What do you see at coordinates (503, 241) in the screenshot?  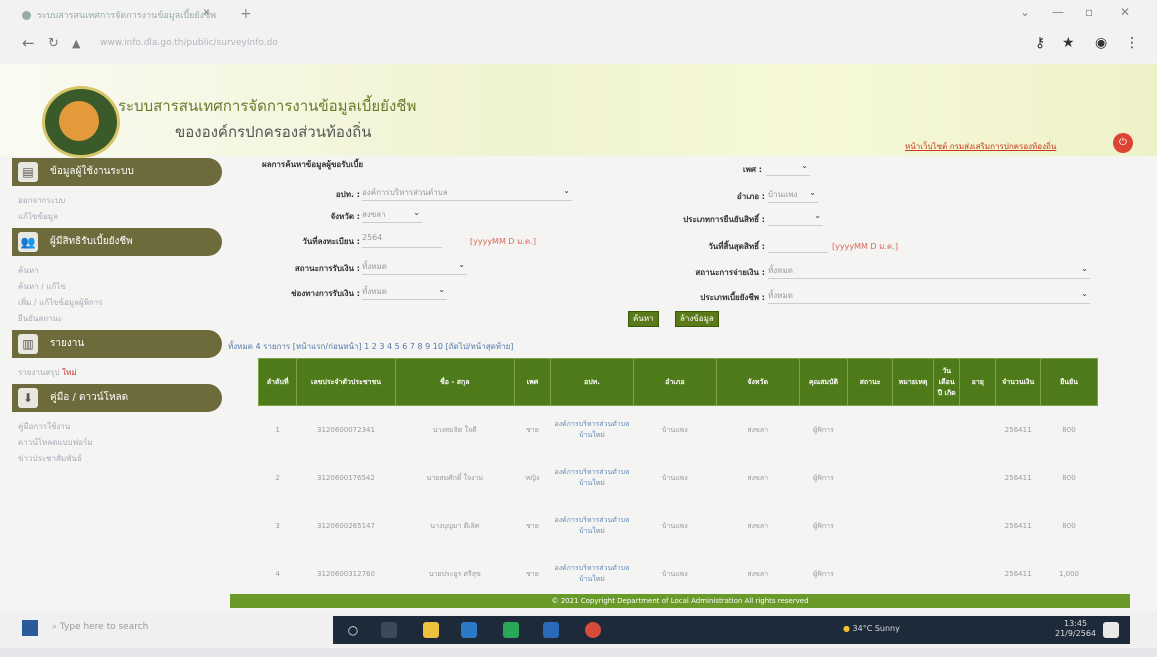 I see `date-from-format: [yyyyMM D ม.ค.]` at bounding box center [503, 241].